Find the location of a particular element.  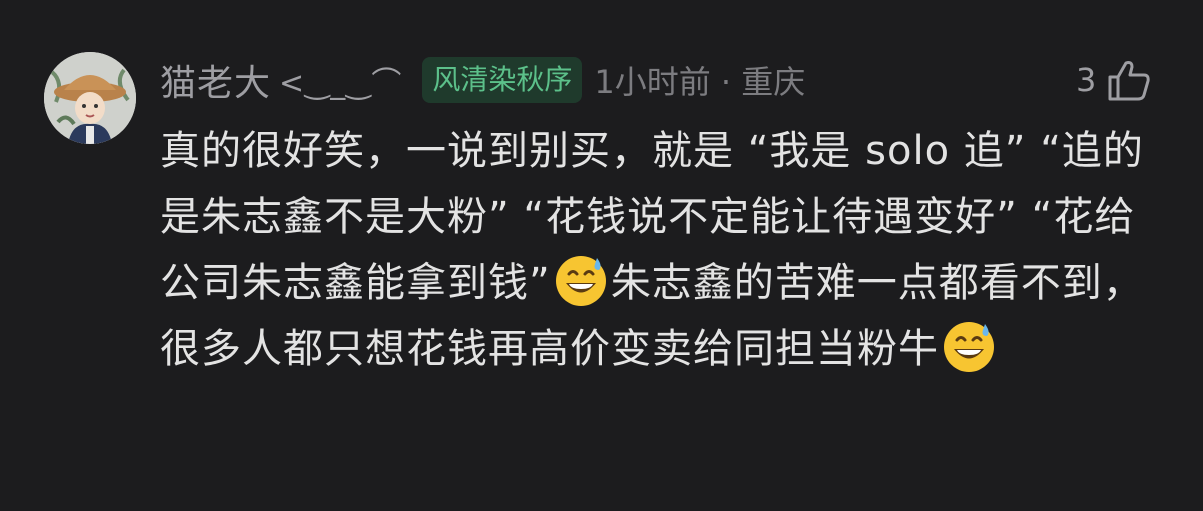

user-avatar is located at coordinates (90, 98).